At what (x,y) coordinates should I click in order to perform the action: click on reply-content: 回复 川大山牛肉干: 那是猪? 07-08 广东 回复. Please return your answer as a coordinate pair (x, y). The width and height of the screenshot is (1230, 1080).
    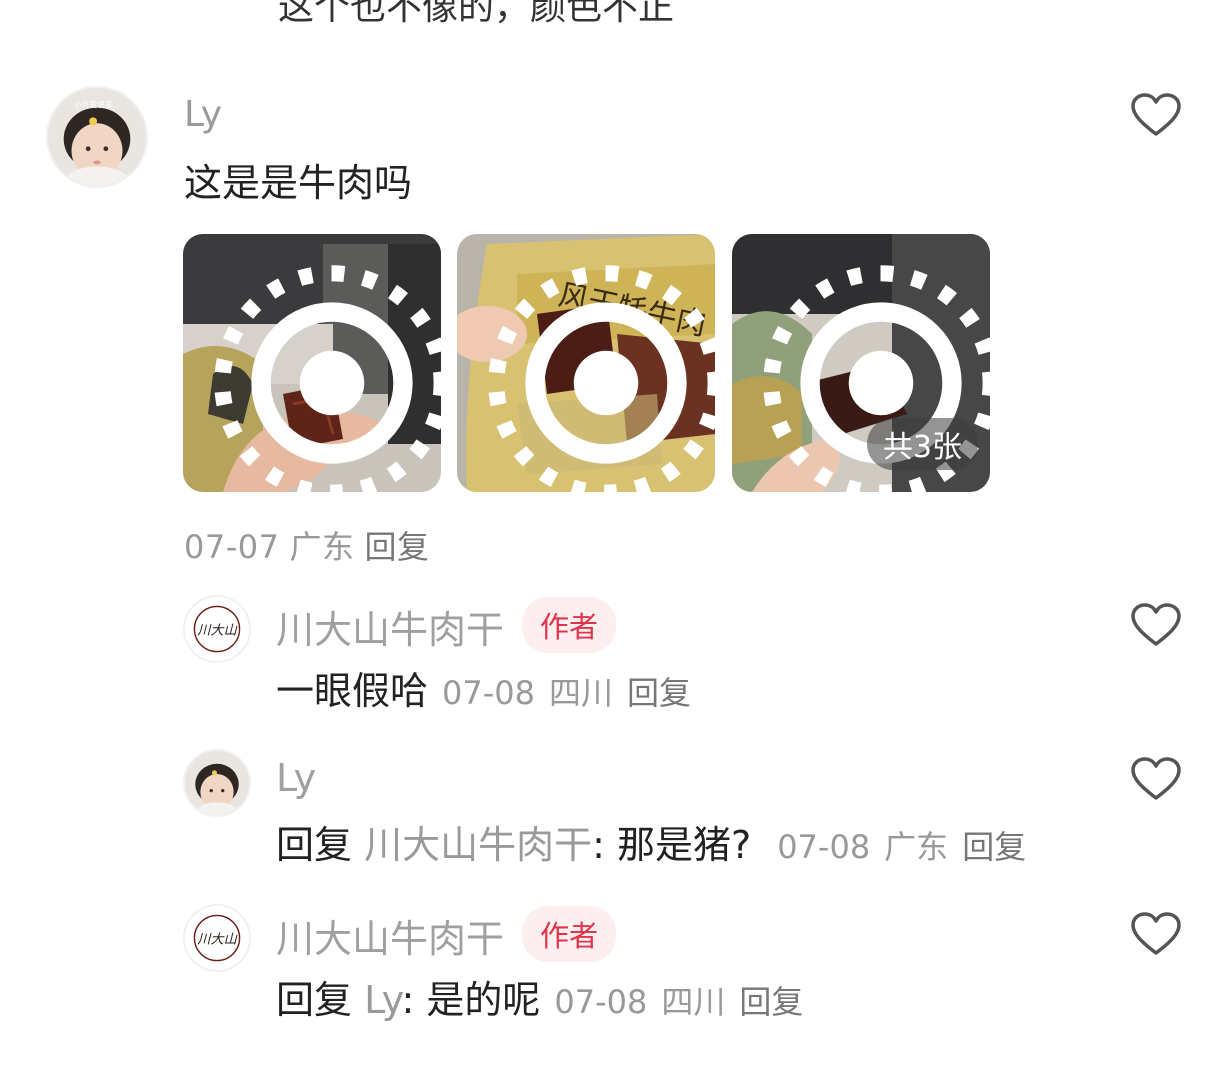
    Looking at the image, I should click on (651, 841).